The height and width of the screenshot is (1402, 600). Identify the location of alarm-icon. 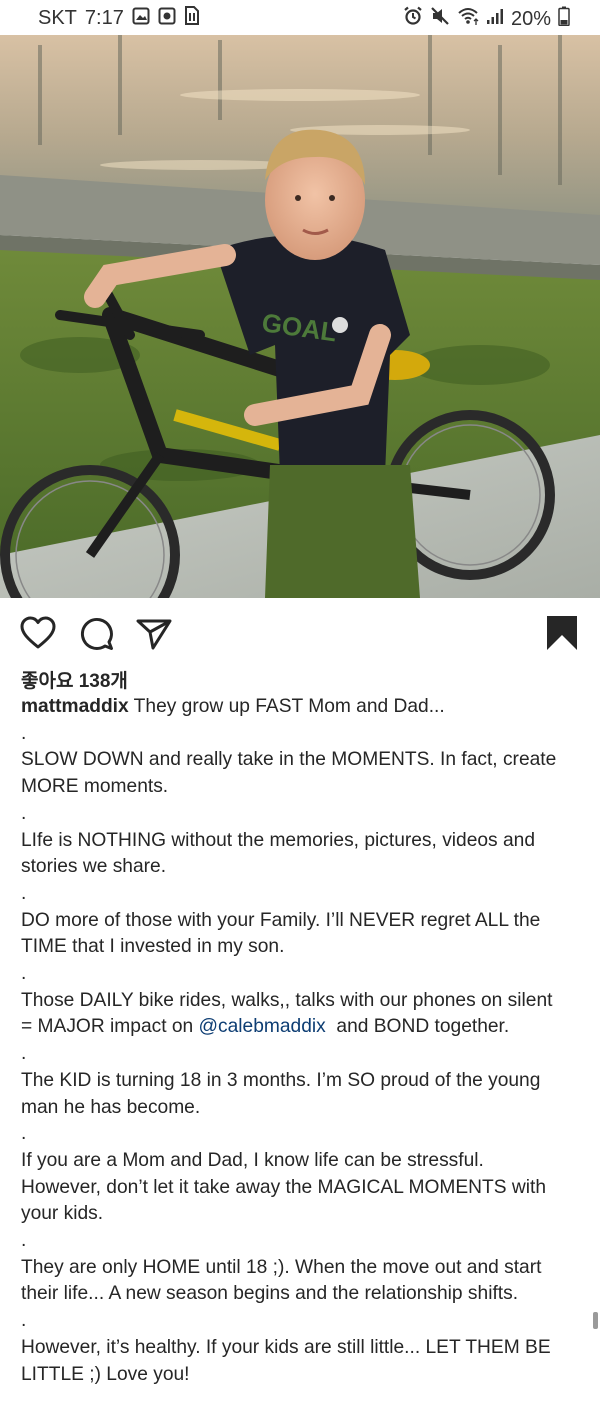
(413, 19).